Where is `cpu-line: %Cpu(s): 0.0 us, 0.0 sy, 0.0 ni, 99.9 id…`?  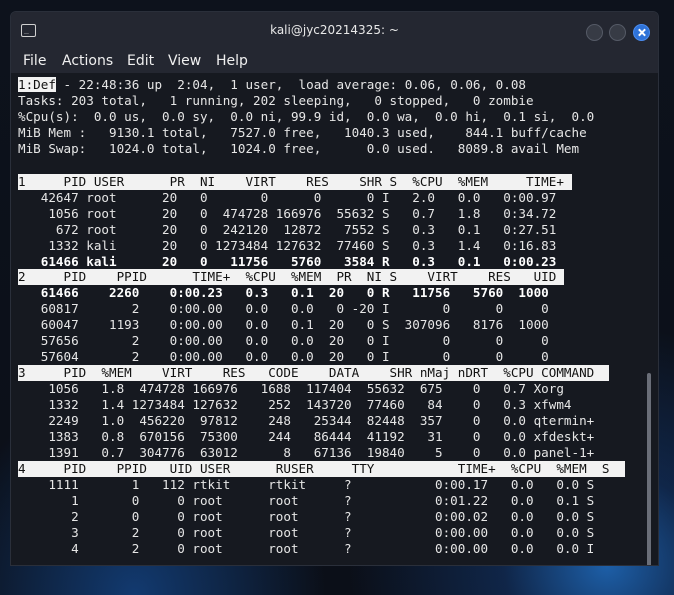 cpu-line: %Cpu(s): 0.0 us, 0.0 sy, 0.0 ni, 99.9 id… is located at coordinates (306, 116).